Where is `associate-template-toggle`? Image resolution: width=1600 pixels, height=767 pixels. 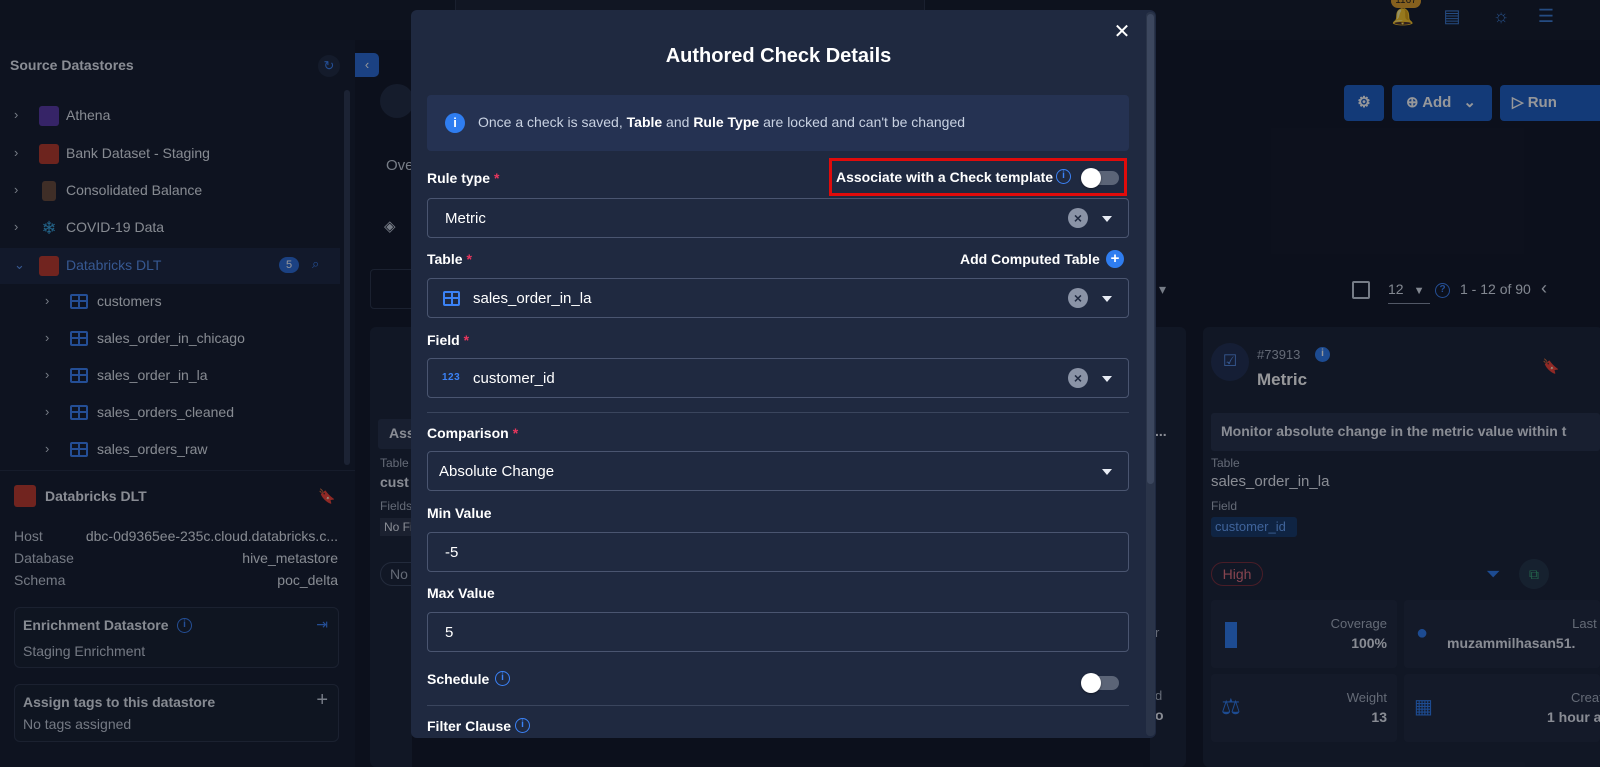
associate-template-toggle is located at coordinates (1100, 178).